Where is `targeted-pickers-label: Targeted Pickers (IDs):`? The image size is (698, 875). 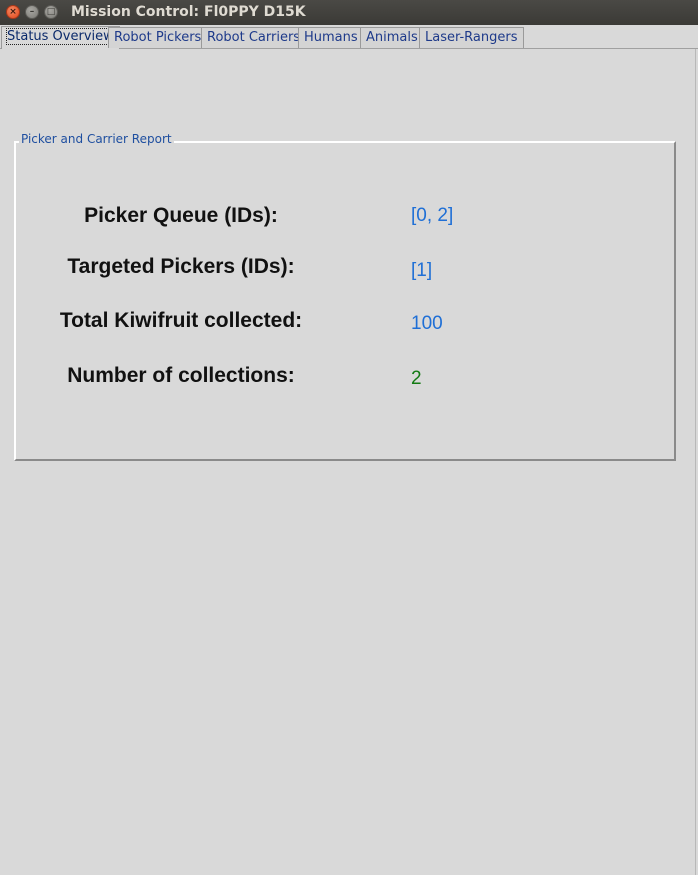 targeted-pickers-label: Targeted Pickers (IDs): is located at coordinates (181, 266).